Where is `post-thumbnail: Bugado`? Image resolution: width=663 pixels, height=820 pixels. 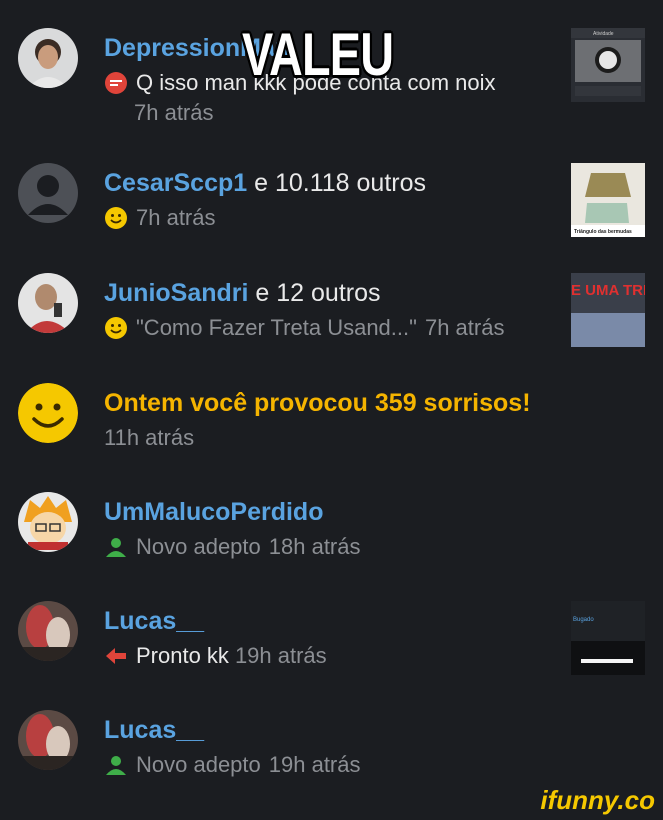 post-thumbnail: Bugado is located at coordinates (608, 638).